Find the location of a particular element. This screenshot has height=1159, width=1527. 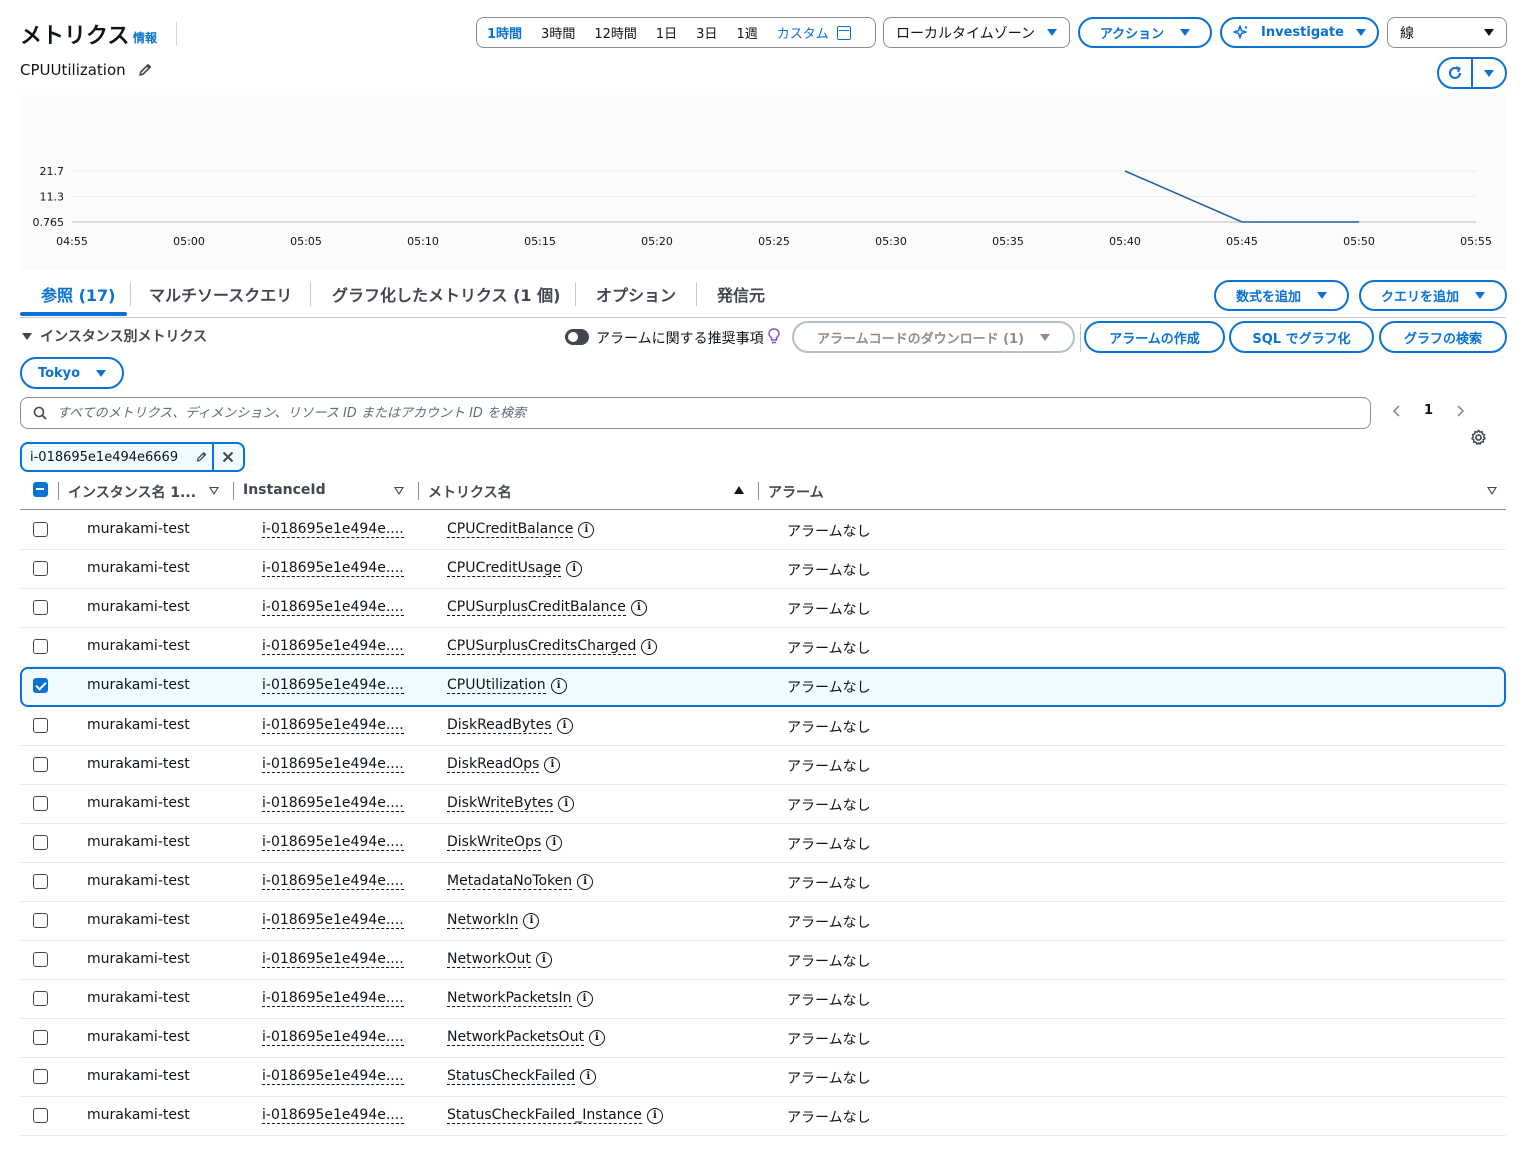

metric-name-link: StatusCheckFailed_Instance is located at coordinates (544, 1115).